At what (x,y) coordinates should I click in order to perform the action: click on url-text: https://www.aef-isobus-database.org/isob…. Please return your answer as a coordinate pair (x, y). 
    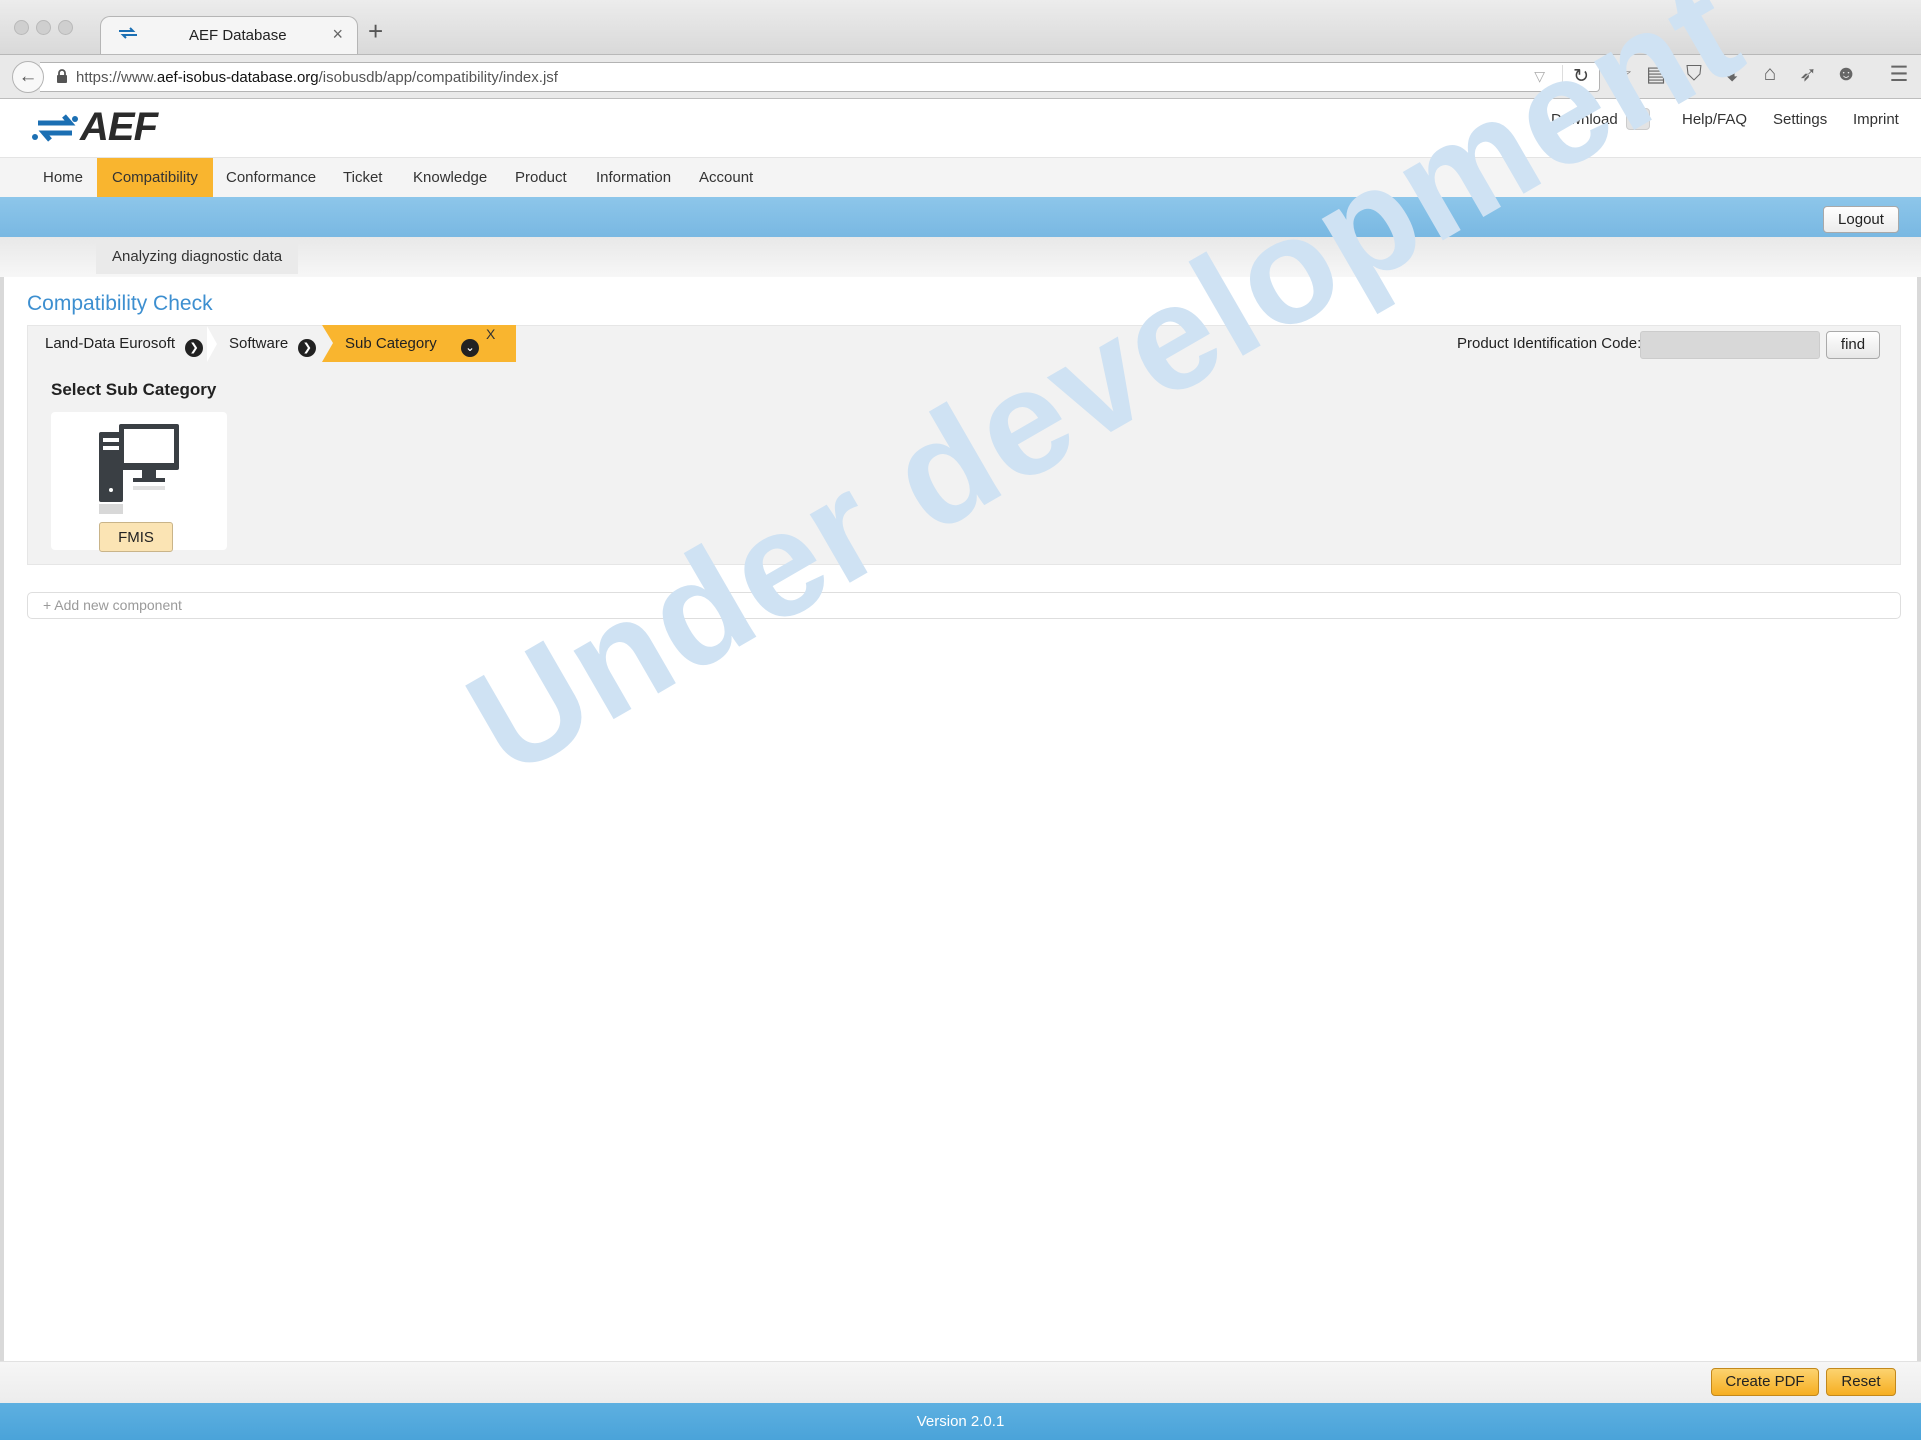
    Looking at the image, I should click on (317, 77).